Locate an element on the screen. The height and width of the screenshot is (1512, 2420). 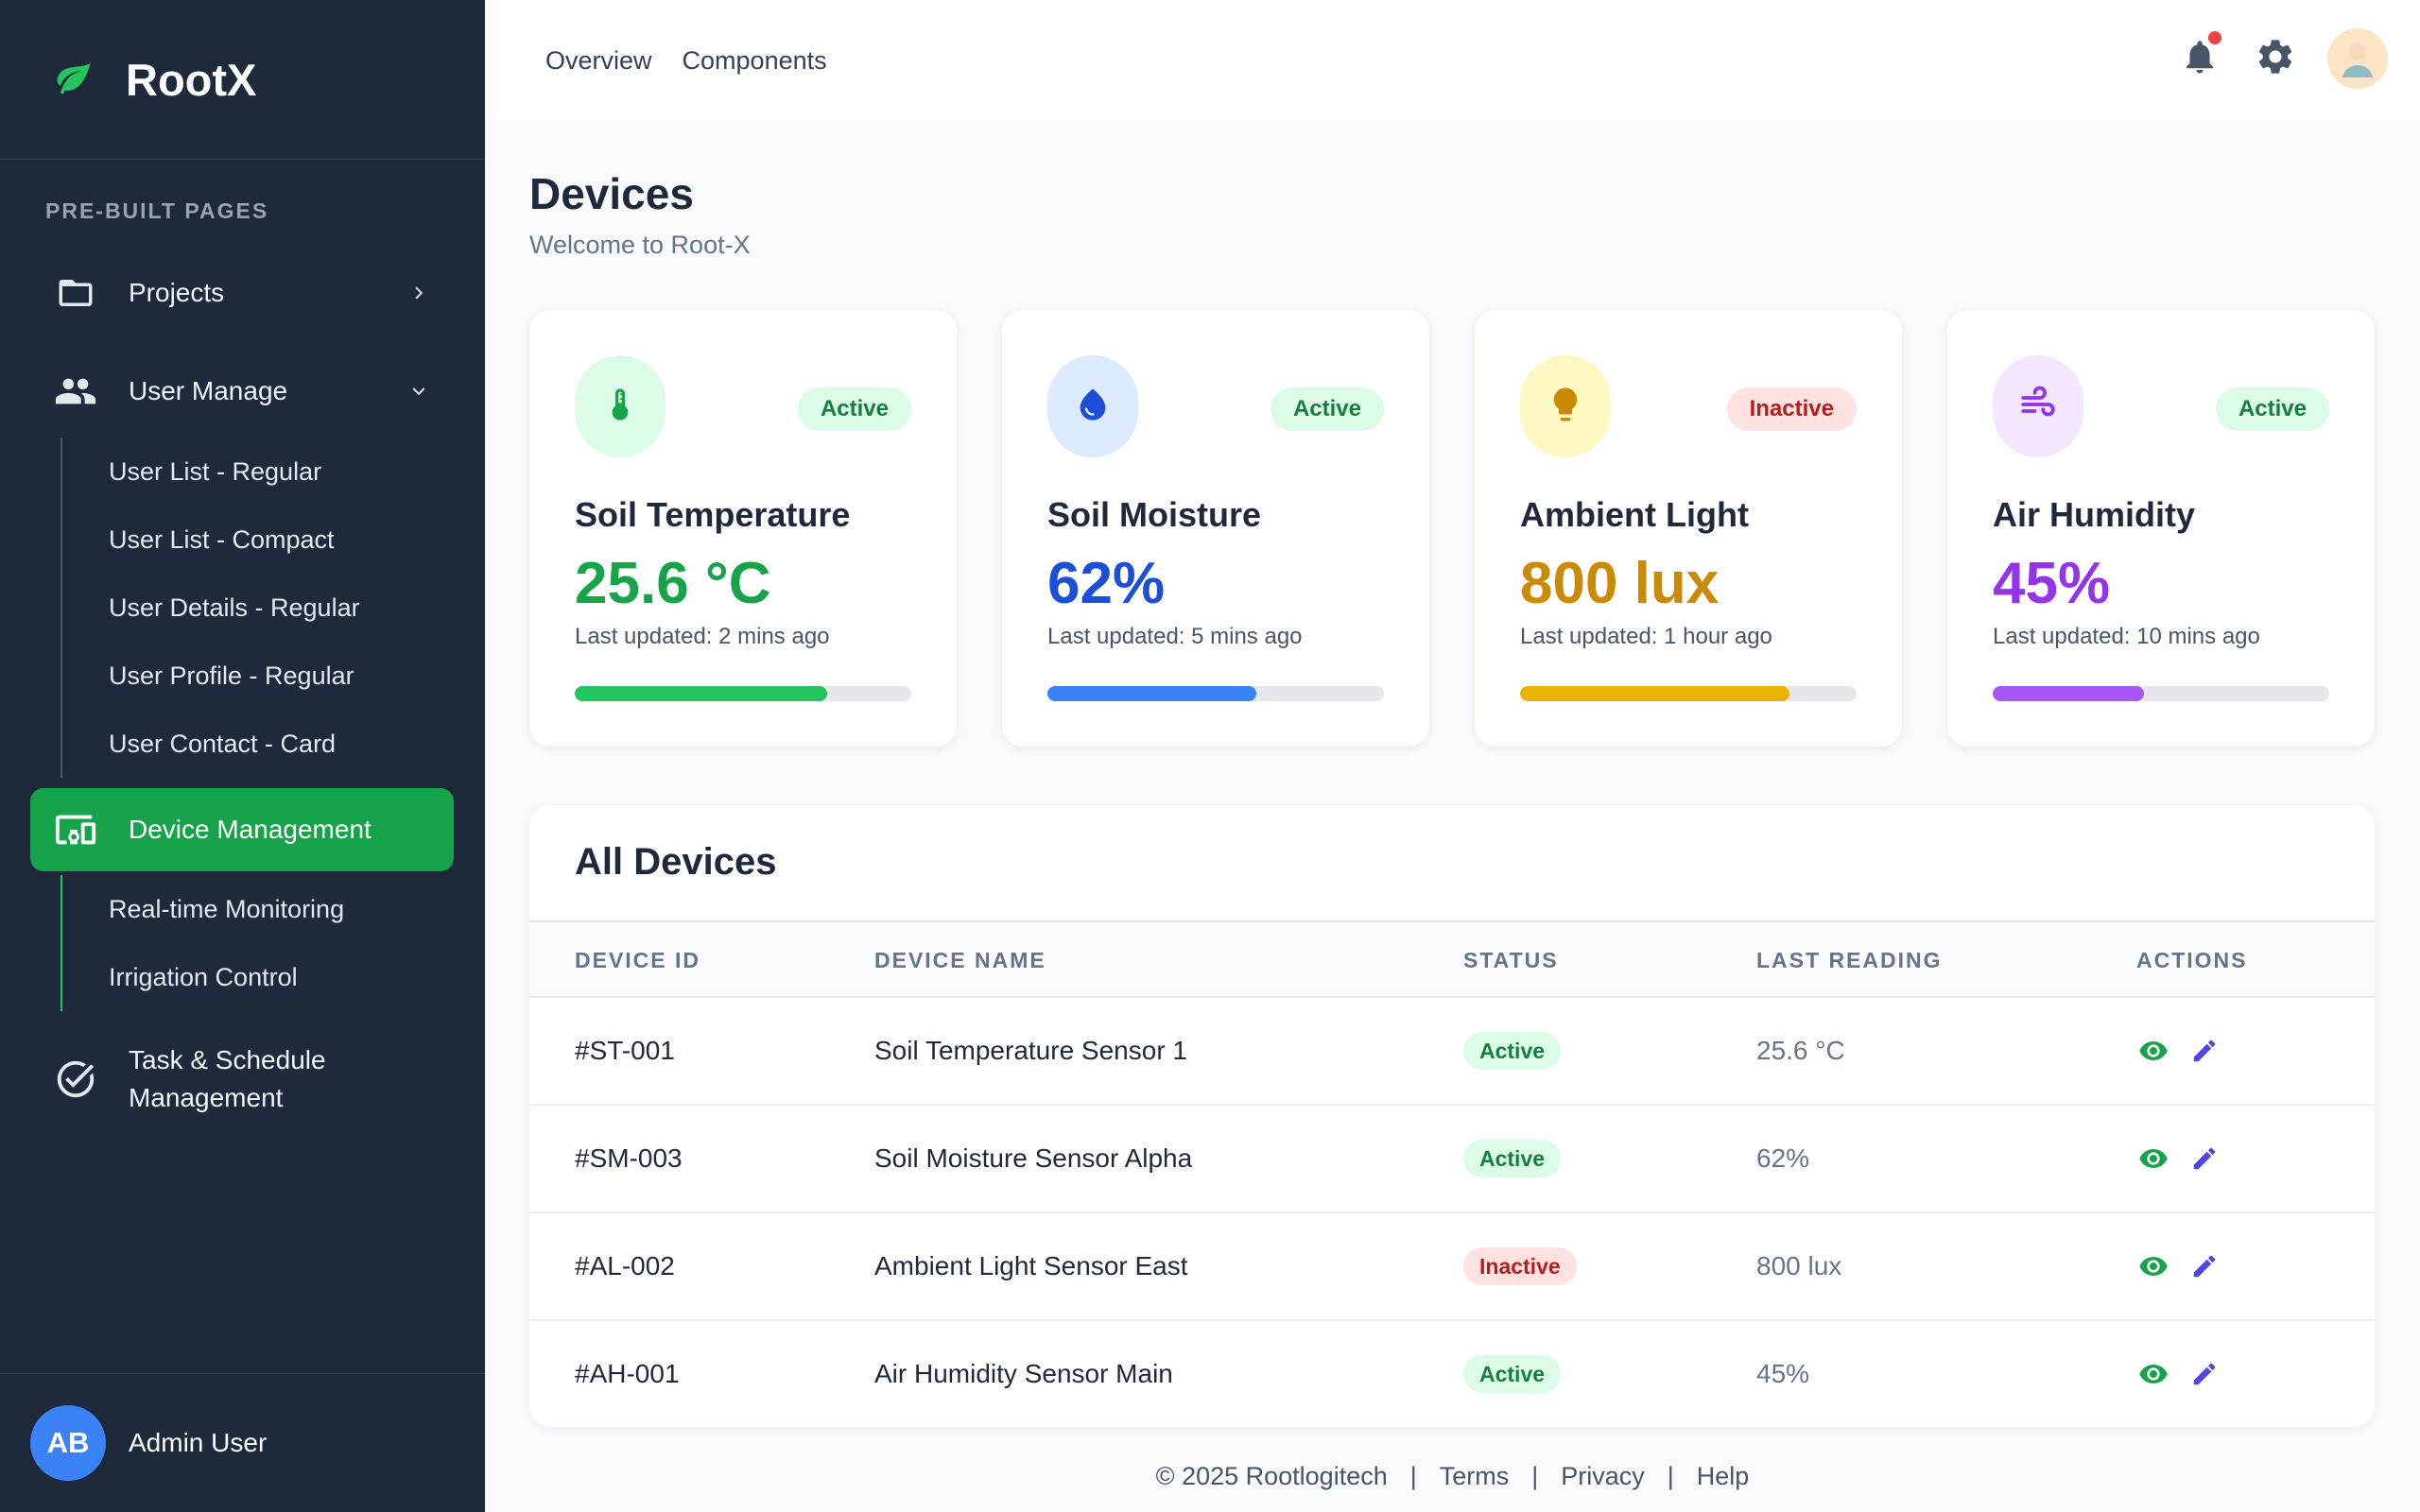
card-value: 800 lux is located at coordinates (1620, 583).